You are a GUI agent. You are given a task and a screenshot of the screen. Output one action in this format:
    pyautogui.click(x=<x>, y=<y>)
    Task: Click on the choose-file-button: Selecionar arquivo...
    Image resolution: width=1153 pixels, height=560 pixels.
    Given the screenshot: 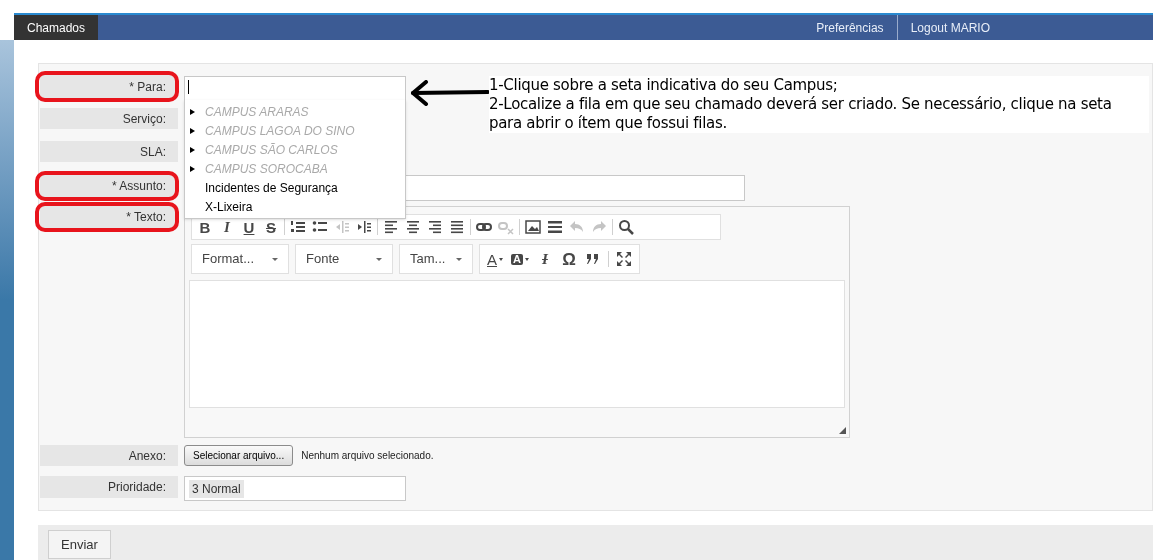 What is the action you would take?
    pyautogui.click(x=239, y=455)
    